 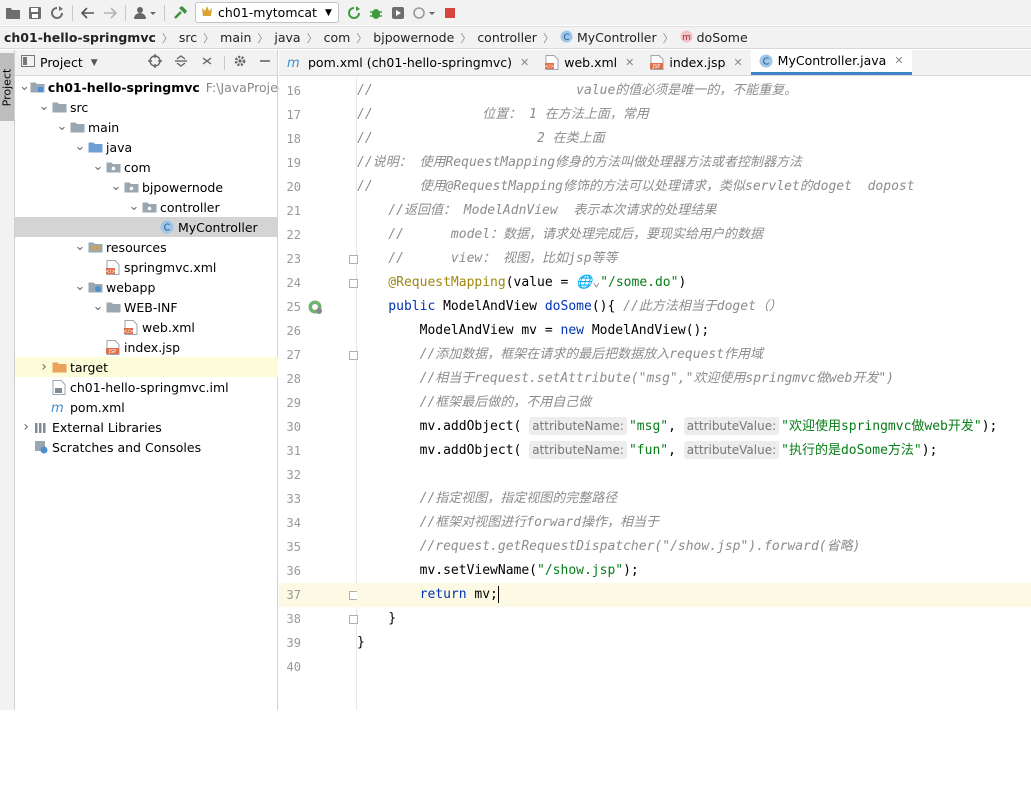 What do you see at coordinates (354, 13) in the screenshot?
I see `rerun-icon` at bounding box center [354, 13].